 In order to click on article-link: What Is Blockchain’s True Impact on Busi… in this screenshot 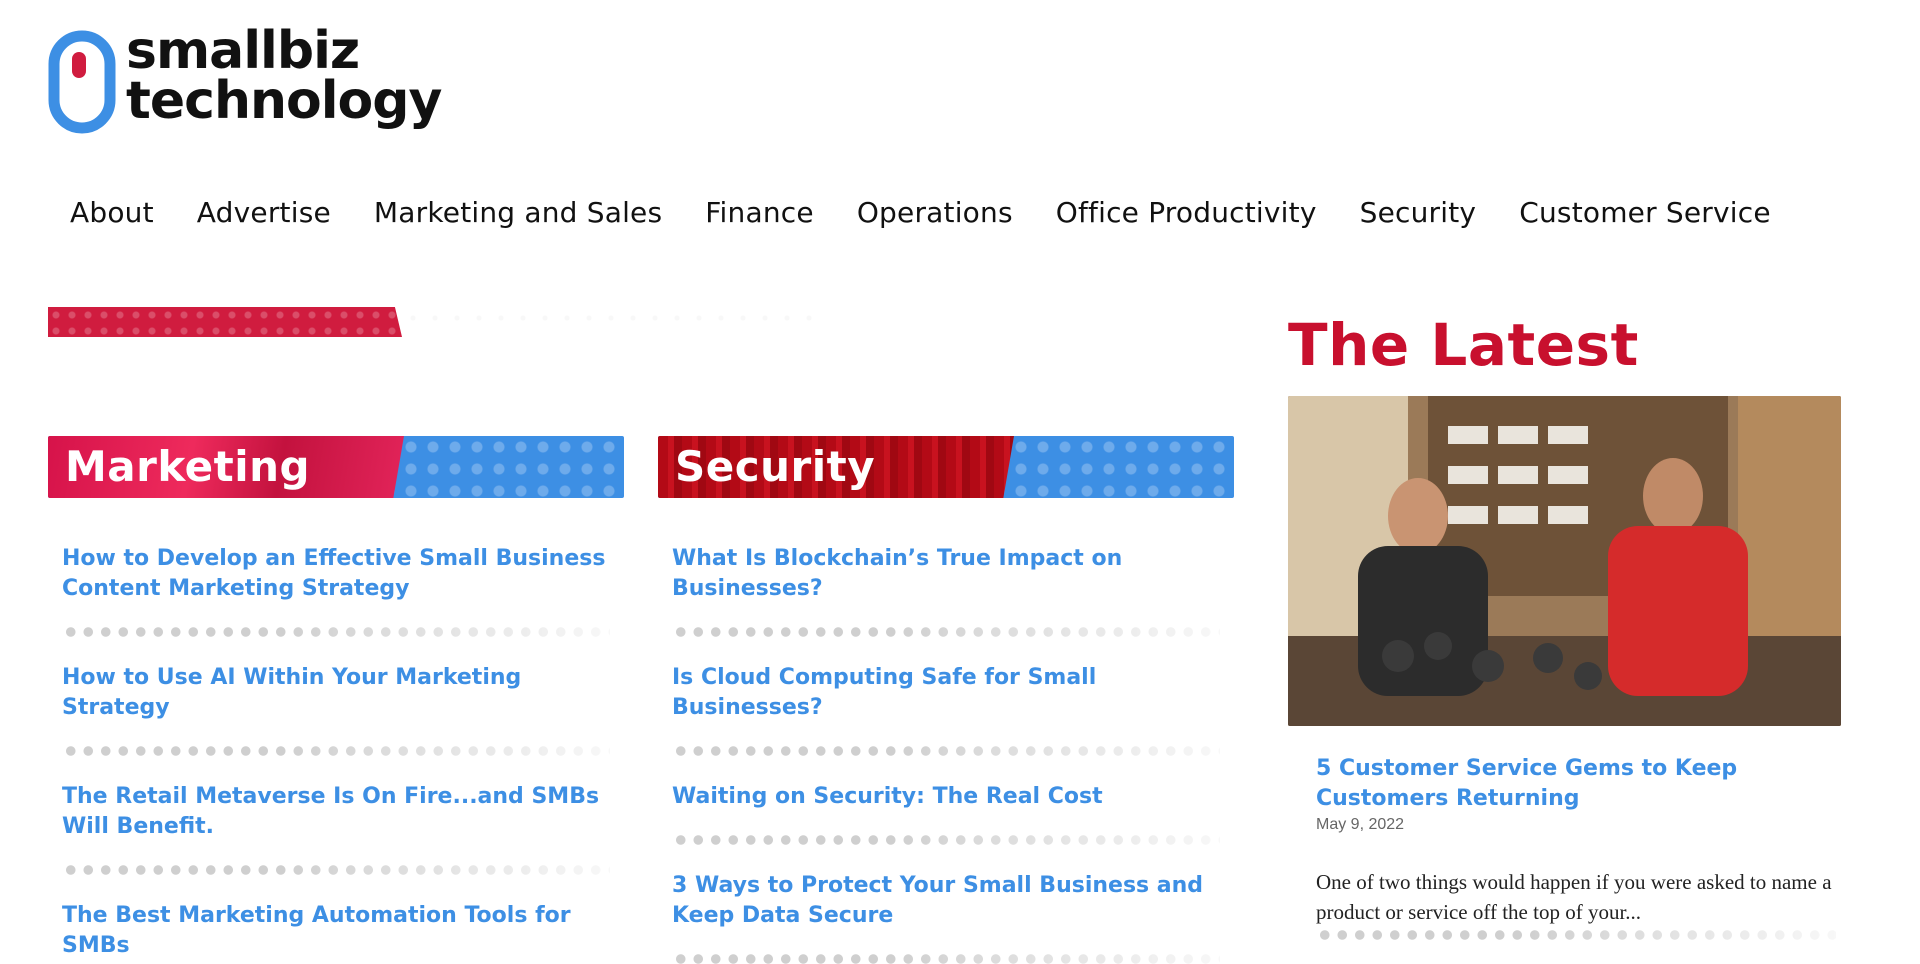, I will do `click(946, 574)`.